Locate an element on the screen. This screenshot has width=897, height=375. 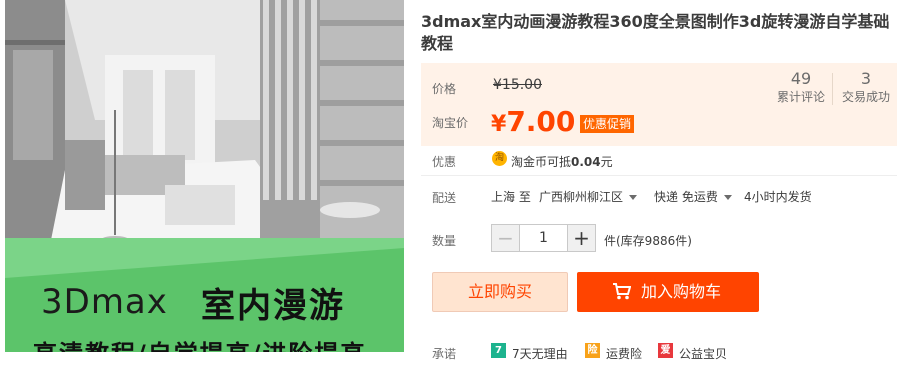
quantity-minus-button: − is located at coordinates (505, 238).